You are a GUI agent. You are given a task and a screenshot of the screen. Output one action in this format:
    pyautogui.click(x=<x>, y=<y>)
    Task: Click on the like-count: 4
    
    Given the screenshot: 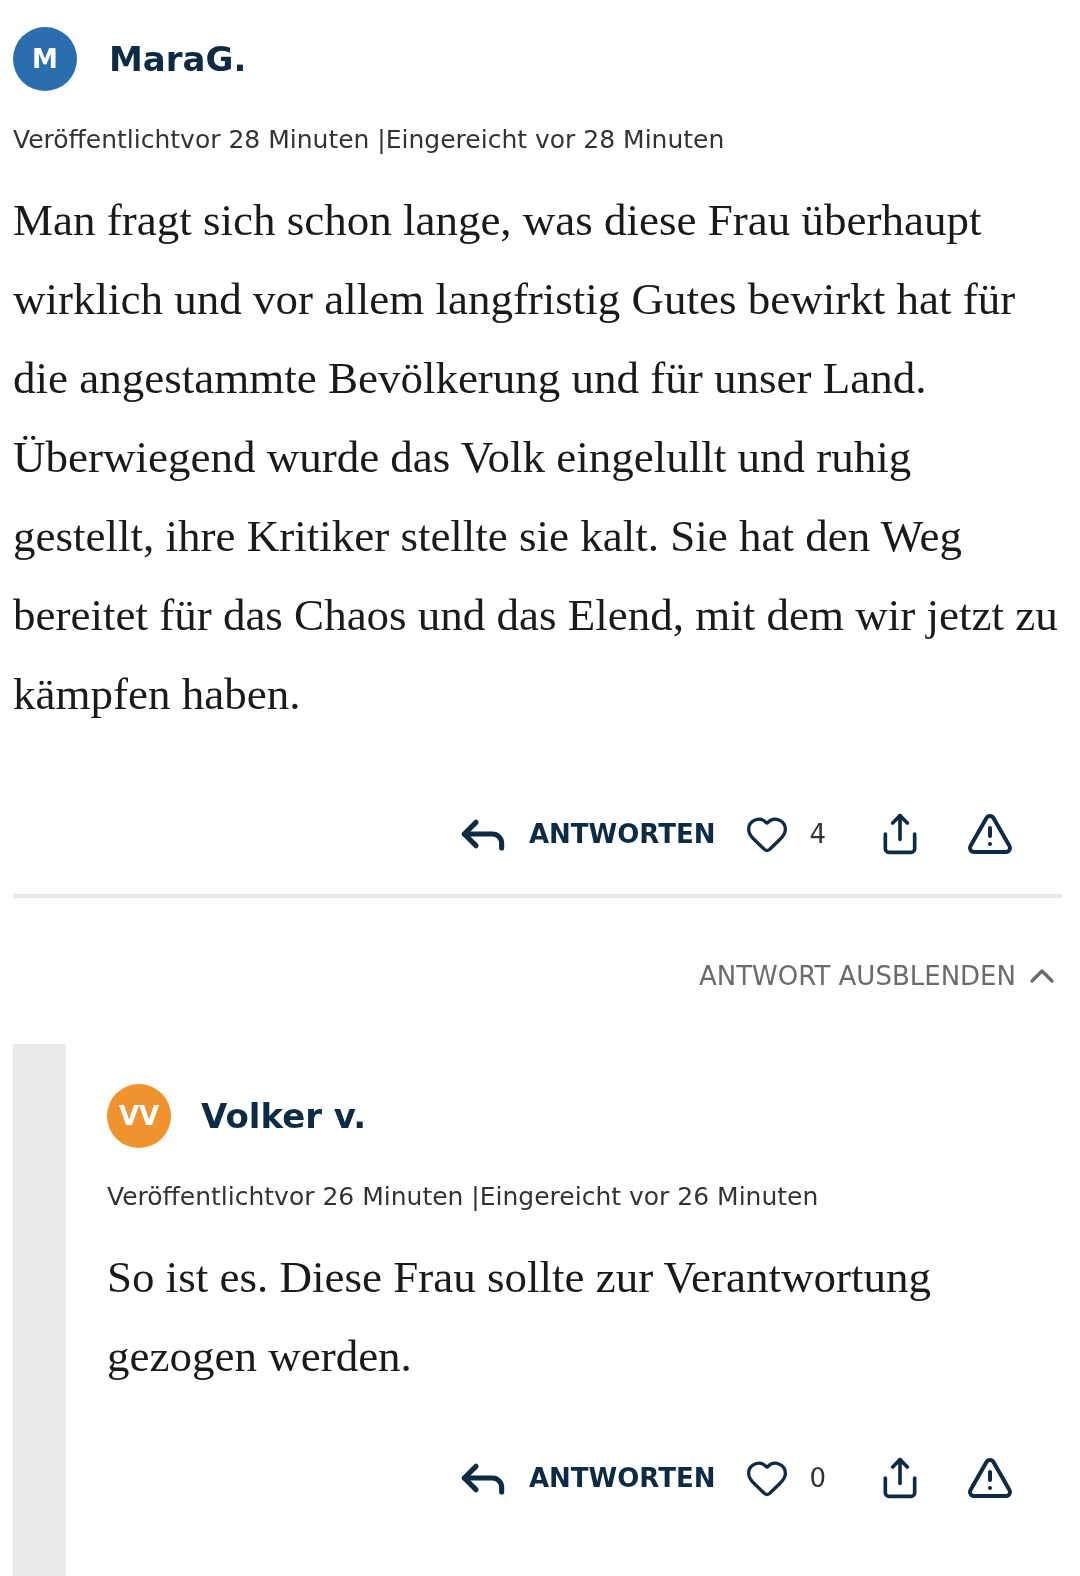 What is the action you would take?
    pyautogui.click(x=817, y=834)
    